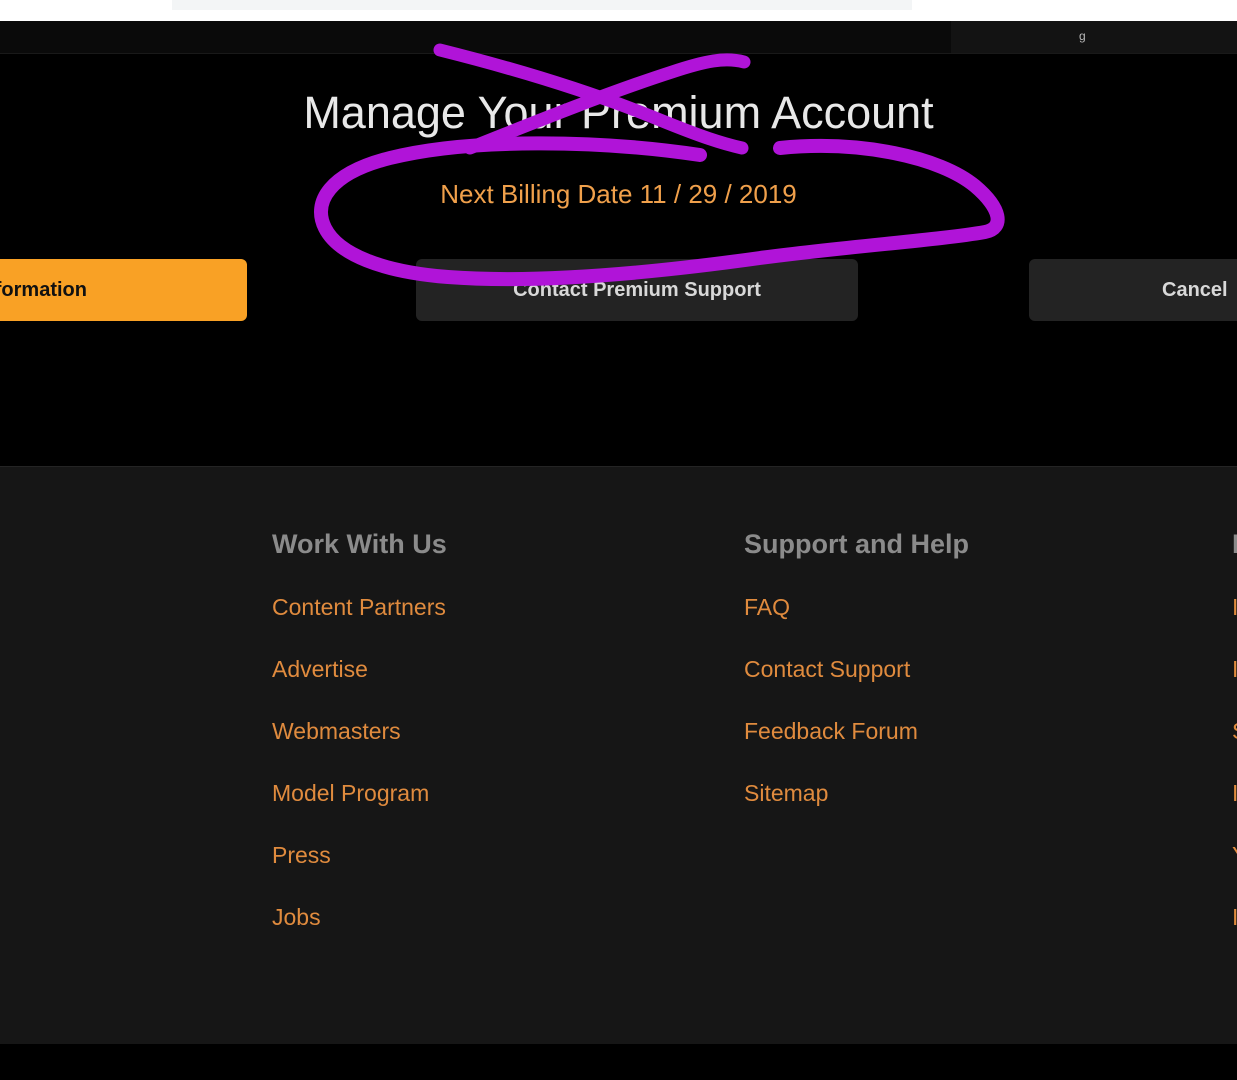 This screenshot has height=1080, width=1237. What do you see at coordinates (472, 793) in the screenshot?
I see `footer-link-model-program: Model Program` at bounding box center [472, 793].